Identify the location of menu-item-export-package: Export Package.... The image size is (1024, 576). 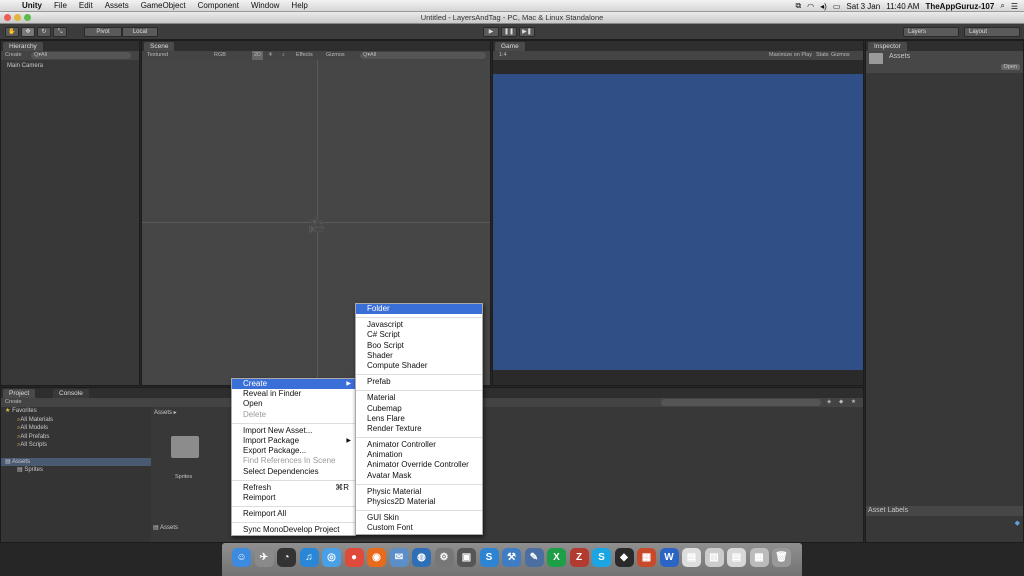
(293, 451).